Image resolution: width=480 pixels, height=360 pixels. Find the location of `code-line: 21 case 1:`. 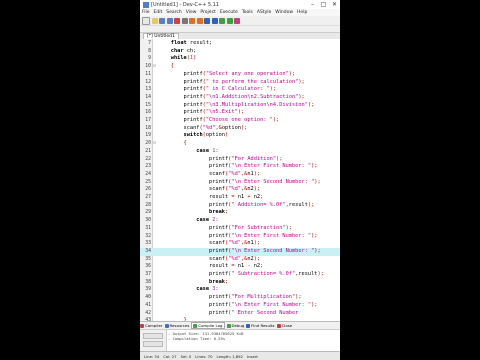

code-line: 21 case 1: is located at coordinates (240, 152).